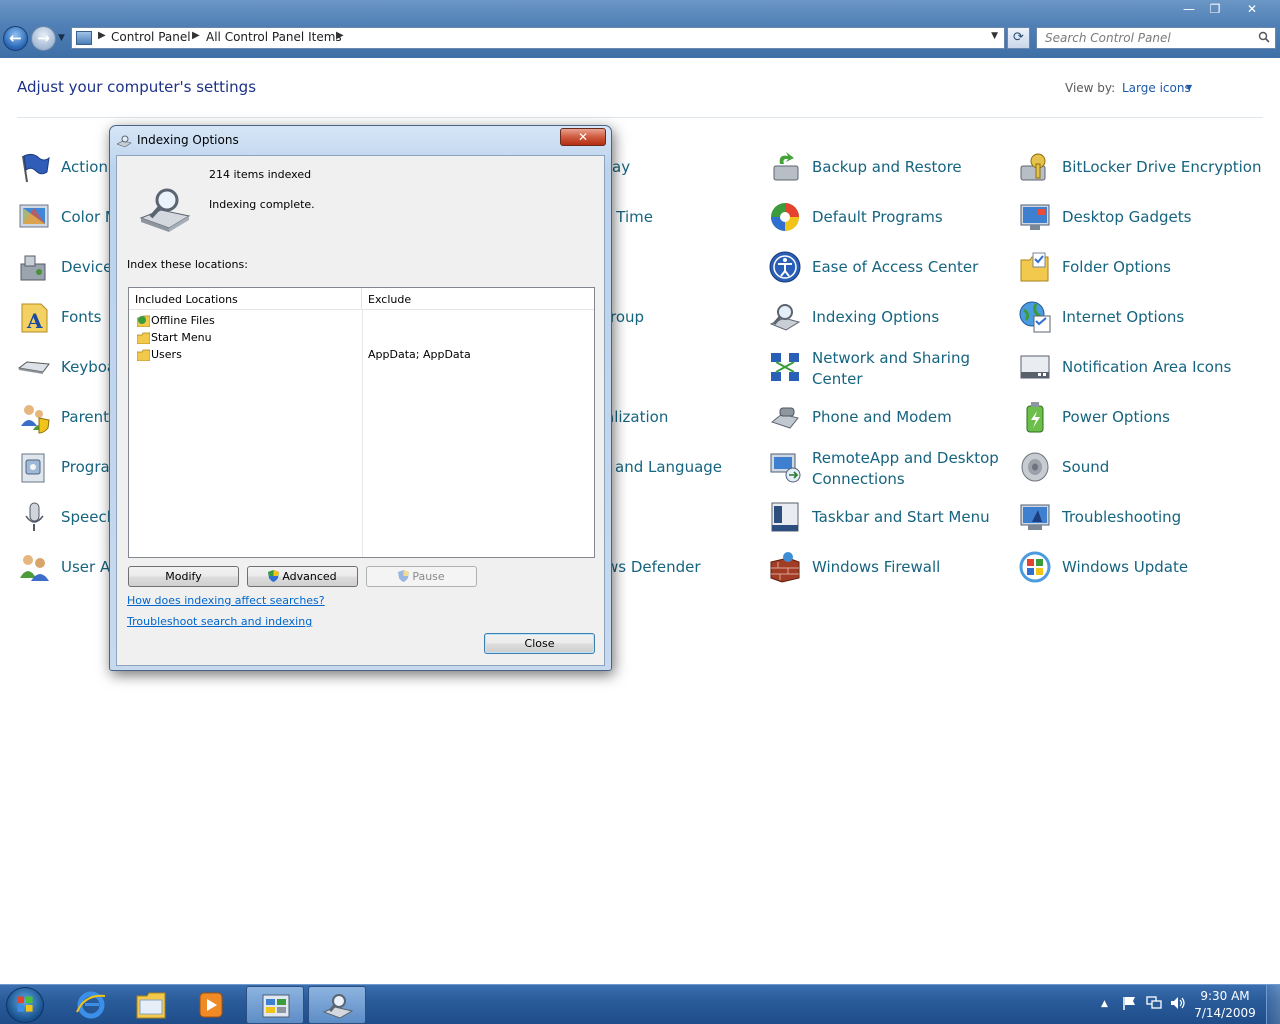 Image resolution: width=1280 pixels, height=1024 pixels. I want to click on clock-time: 9:30 AM, so click(1225, 996).